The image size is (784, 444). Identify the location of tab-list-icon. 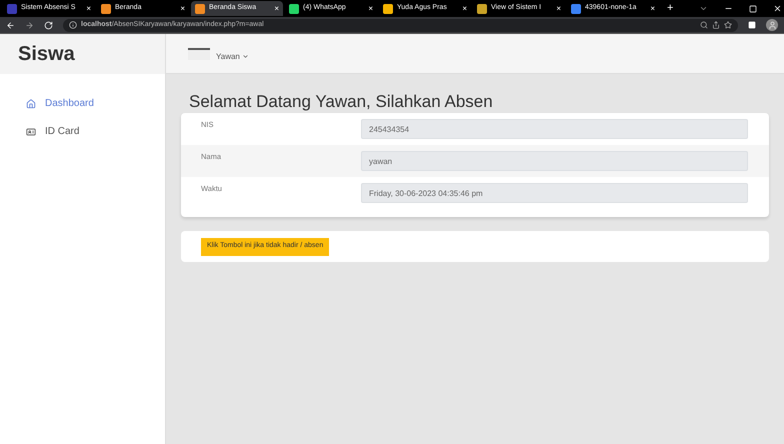
(703, 8).